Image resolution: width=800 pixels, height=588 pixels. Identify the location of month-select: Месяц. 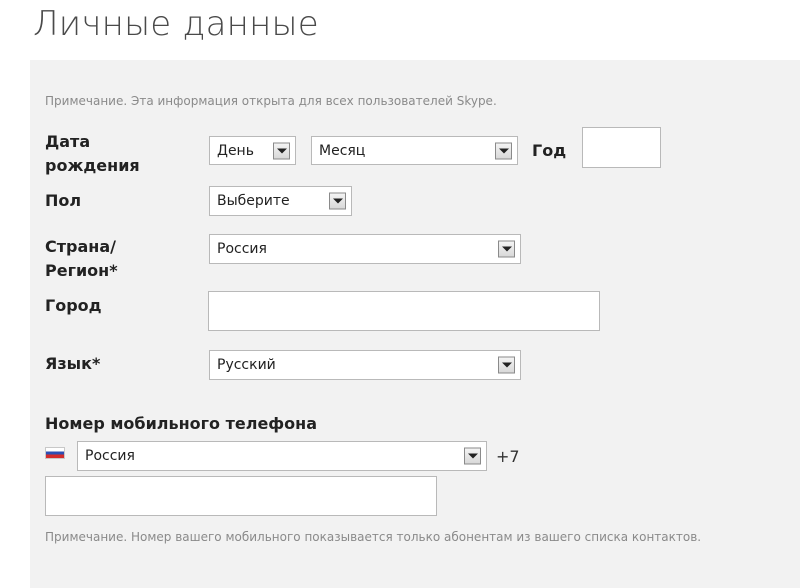
(414, 150).